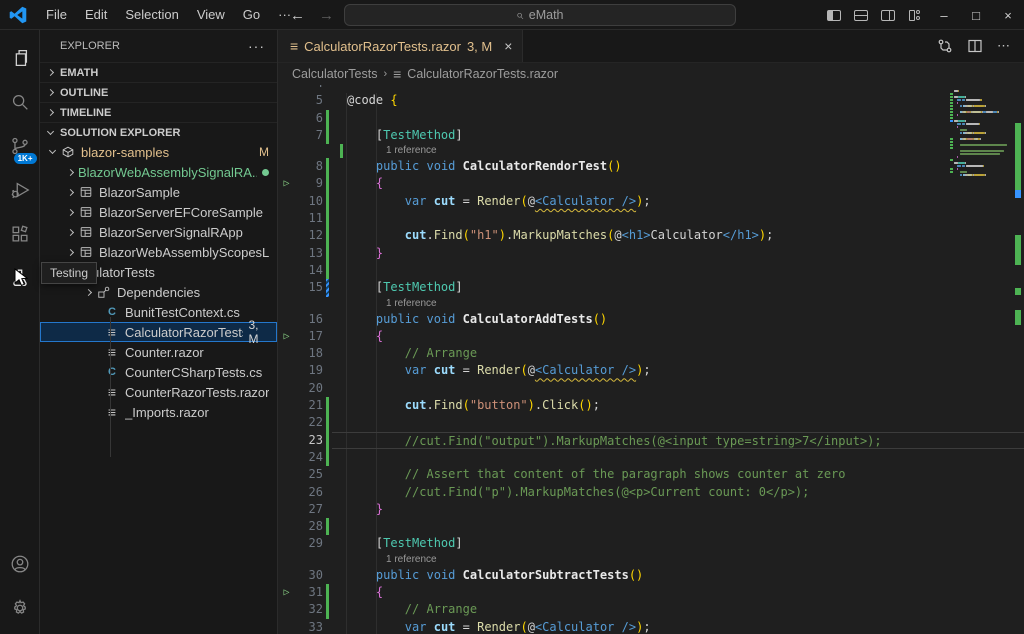 This screenshot has height=634, width=1024. What do you see at coordinates (508, 46) in the screenshot?
I see `tab-close-icon: ×` at bounding box center [508, 46].